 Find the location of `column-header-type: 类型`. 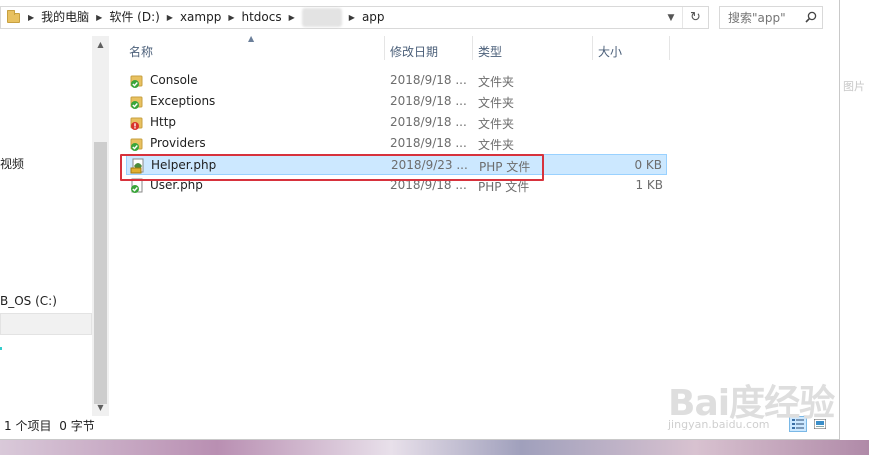

column-header-type: 类型 is located at coordinates (490, 51).